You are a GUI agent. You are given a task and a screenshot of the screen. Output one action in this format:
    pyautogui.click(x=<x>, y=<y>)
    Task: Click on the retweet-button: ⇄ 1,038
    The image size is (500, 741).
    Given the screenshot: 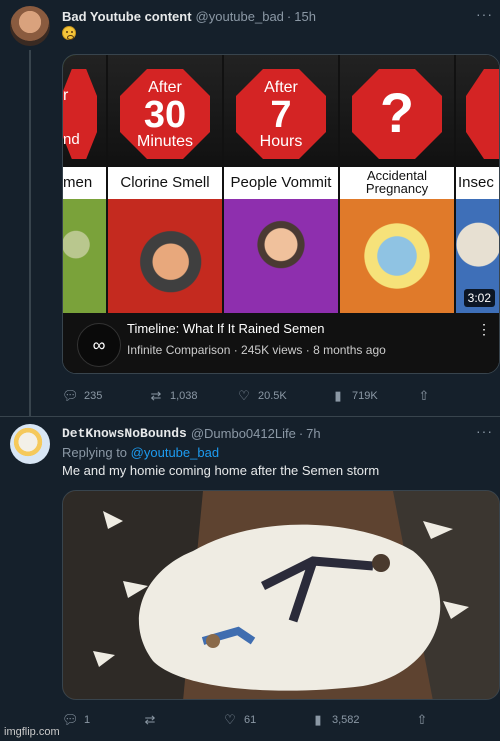 What is the action you would take?
    pyautogui.click(x=173, y=396)
    